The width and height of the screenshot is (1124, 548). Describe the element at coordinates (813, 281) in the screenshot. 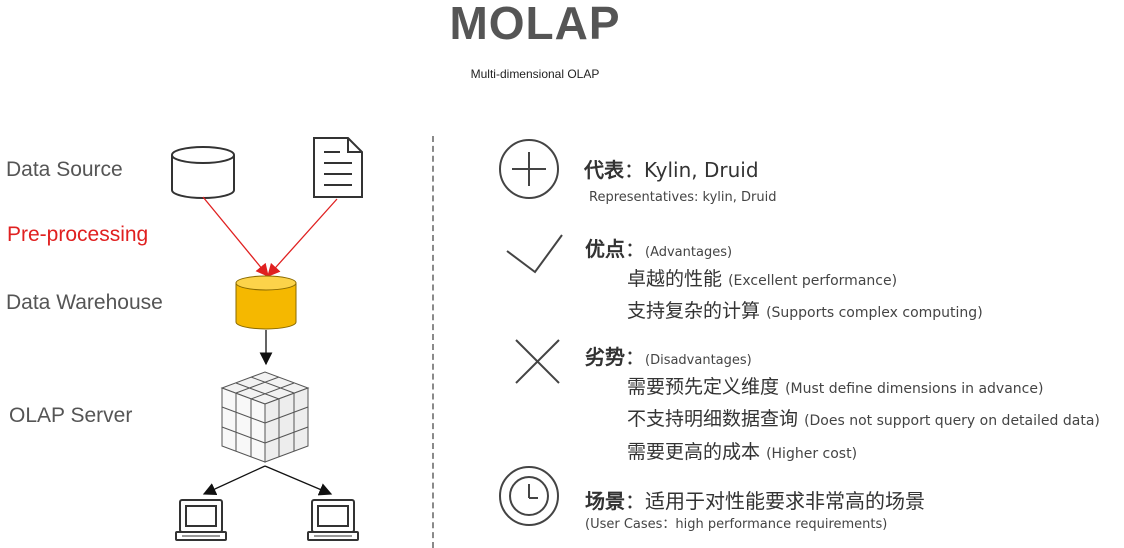

I see `advantage-item-en: (Excellent performance)` at that location.